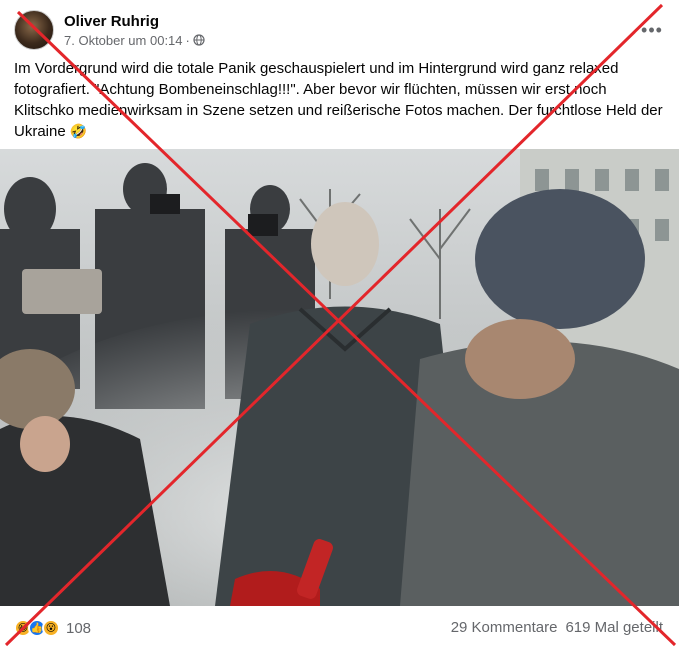  I want to click on author-name: Oliver Ruhrig, so click(134, 21).